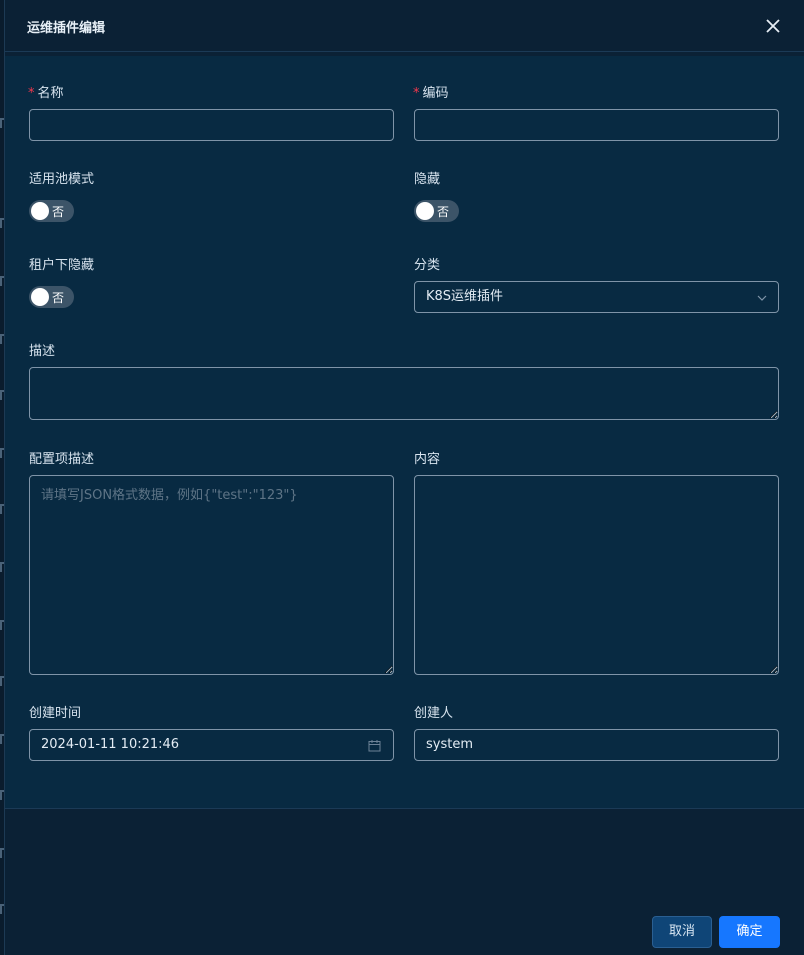 The height and width of the screenshot is (955, 804). What do you see at coordinates (374, 746) in the screenshot?
I see `calendar-icon` at bounding box center [374, 746].